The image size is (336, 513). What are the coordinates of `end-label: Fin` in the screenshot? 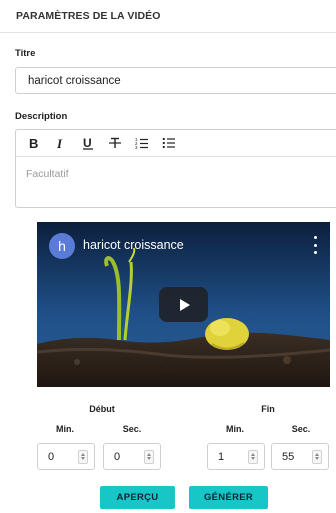 It's located at (268, 409).